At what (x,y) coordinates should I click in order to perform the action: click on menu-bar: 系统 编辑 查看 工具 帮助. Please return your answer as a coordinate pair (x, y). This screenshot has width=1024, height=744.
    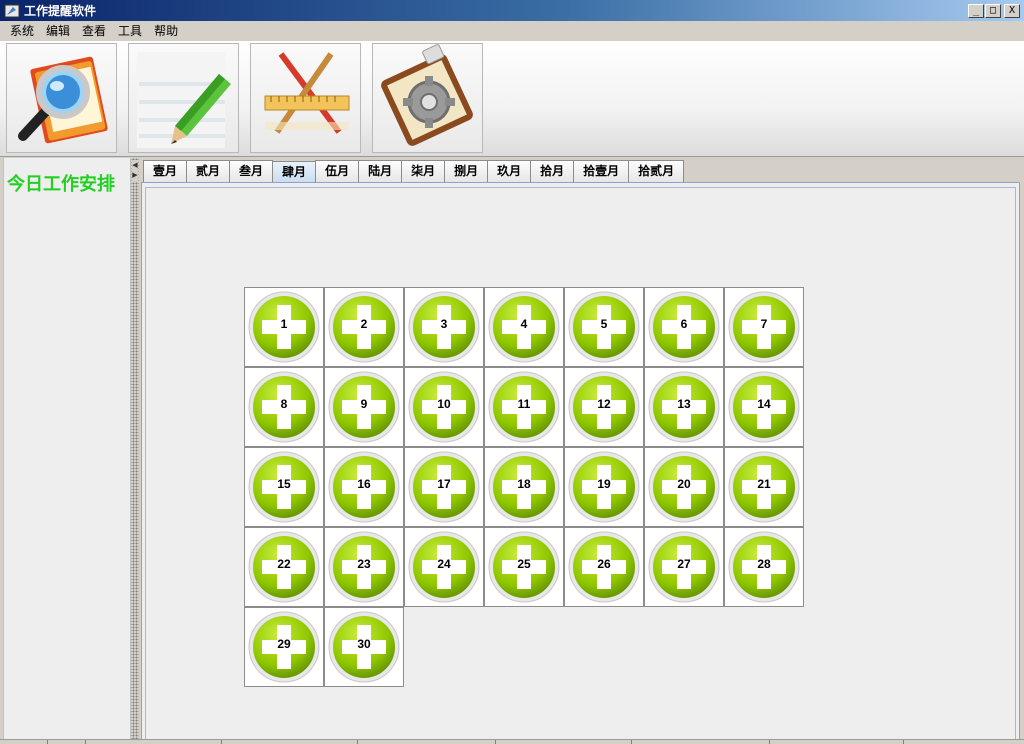
    Looking at the image, I should click on (512, 31).